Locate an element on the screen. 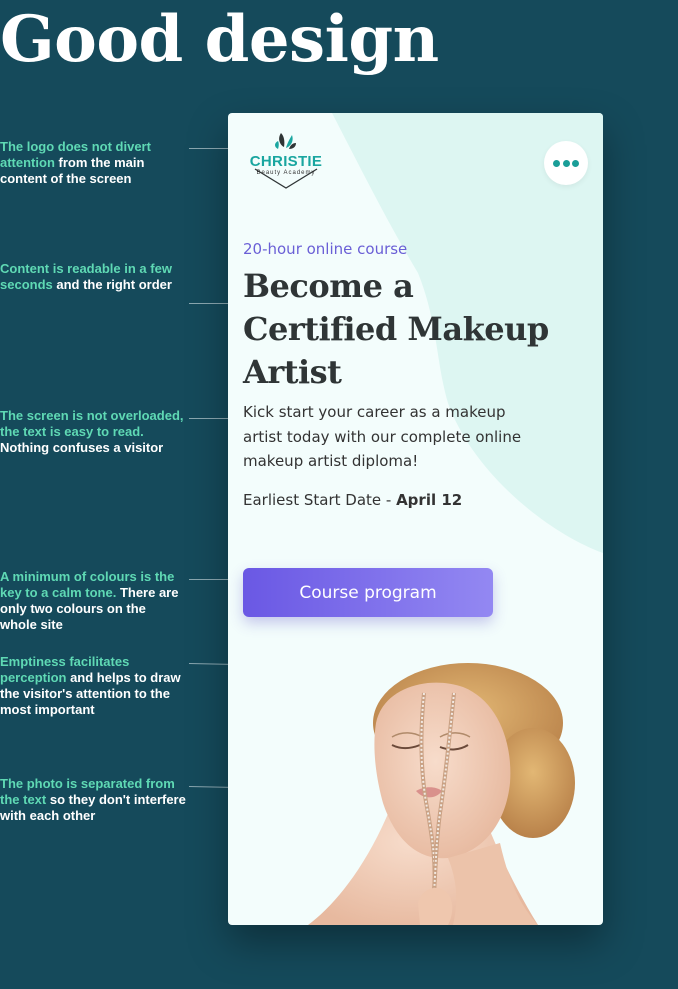  start-date: Earliest Start Date - April 12 is located at coordinates (353, 500).